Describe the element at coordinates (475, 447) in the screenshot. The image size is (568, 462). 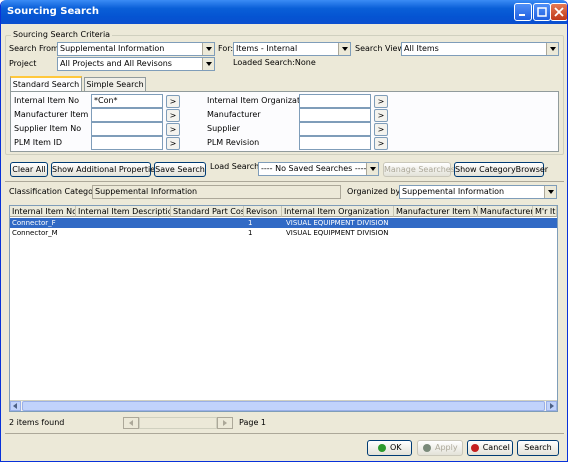
I see `cancel-icon` at that location.